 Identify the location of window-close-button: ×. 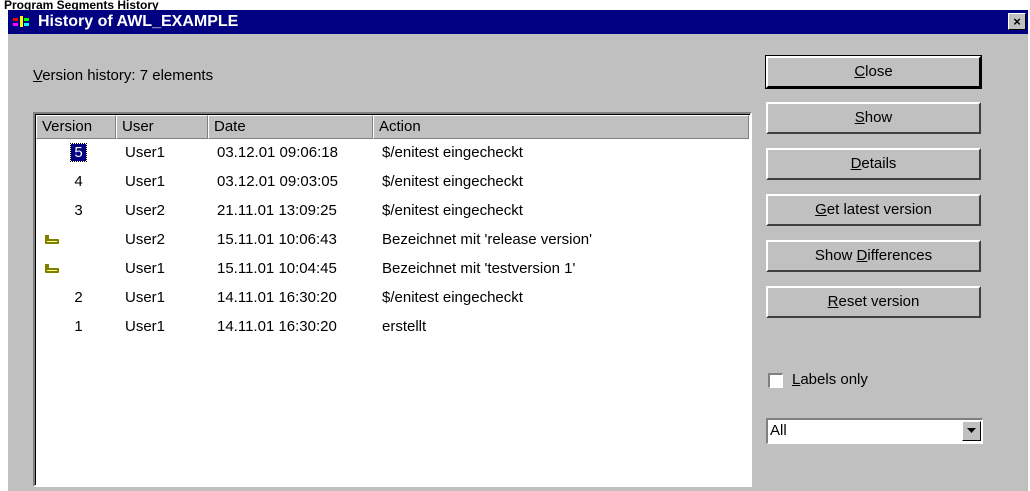
(1017, 21).